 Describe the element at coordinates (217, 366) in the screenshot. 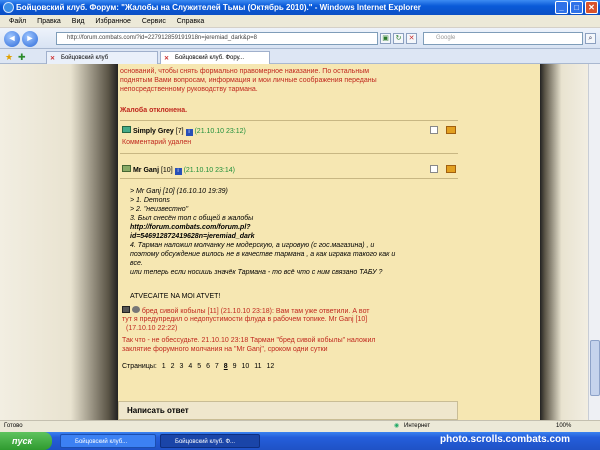

I see `page-link-7: 7` at that location.